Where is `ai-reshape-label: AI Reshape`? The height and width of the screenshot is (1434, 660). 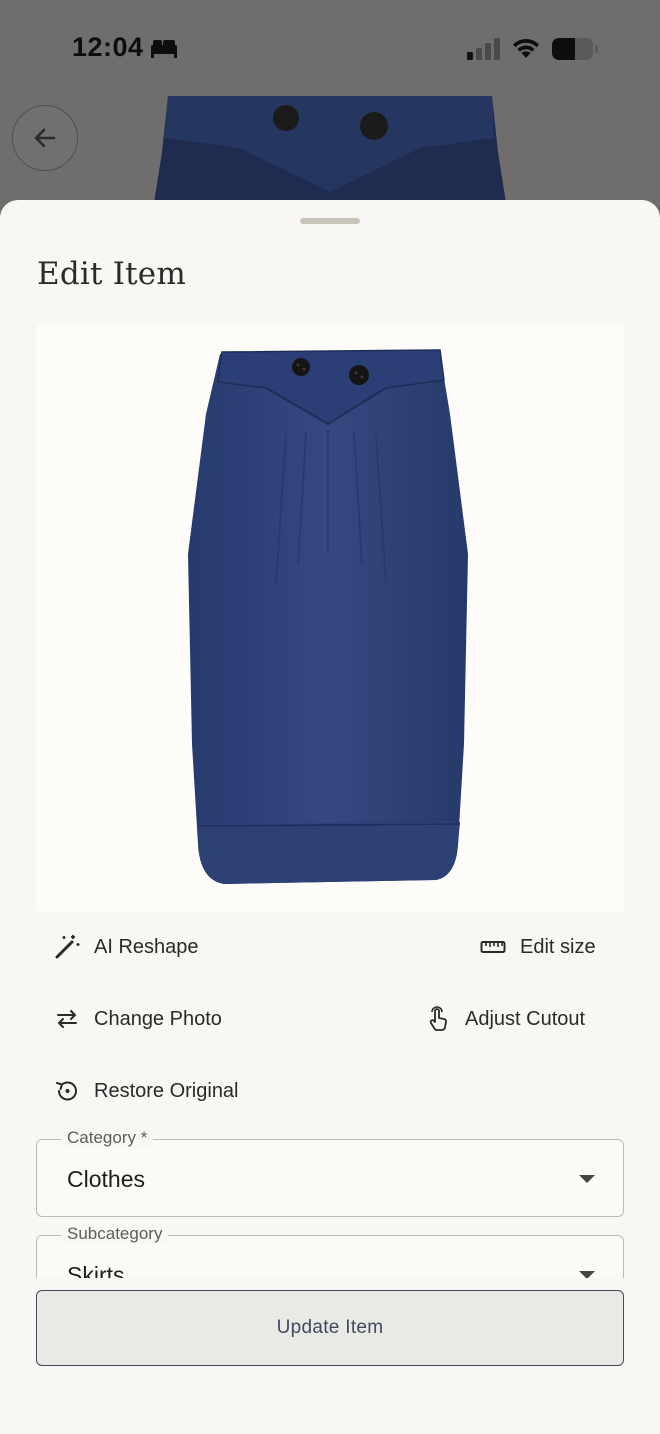
ai-reshape-label: AI Reshape is located at coordinates (146, 946).